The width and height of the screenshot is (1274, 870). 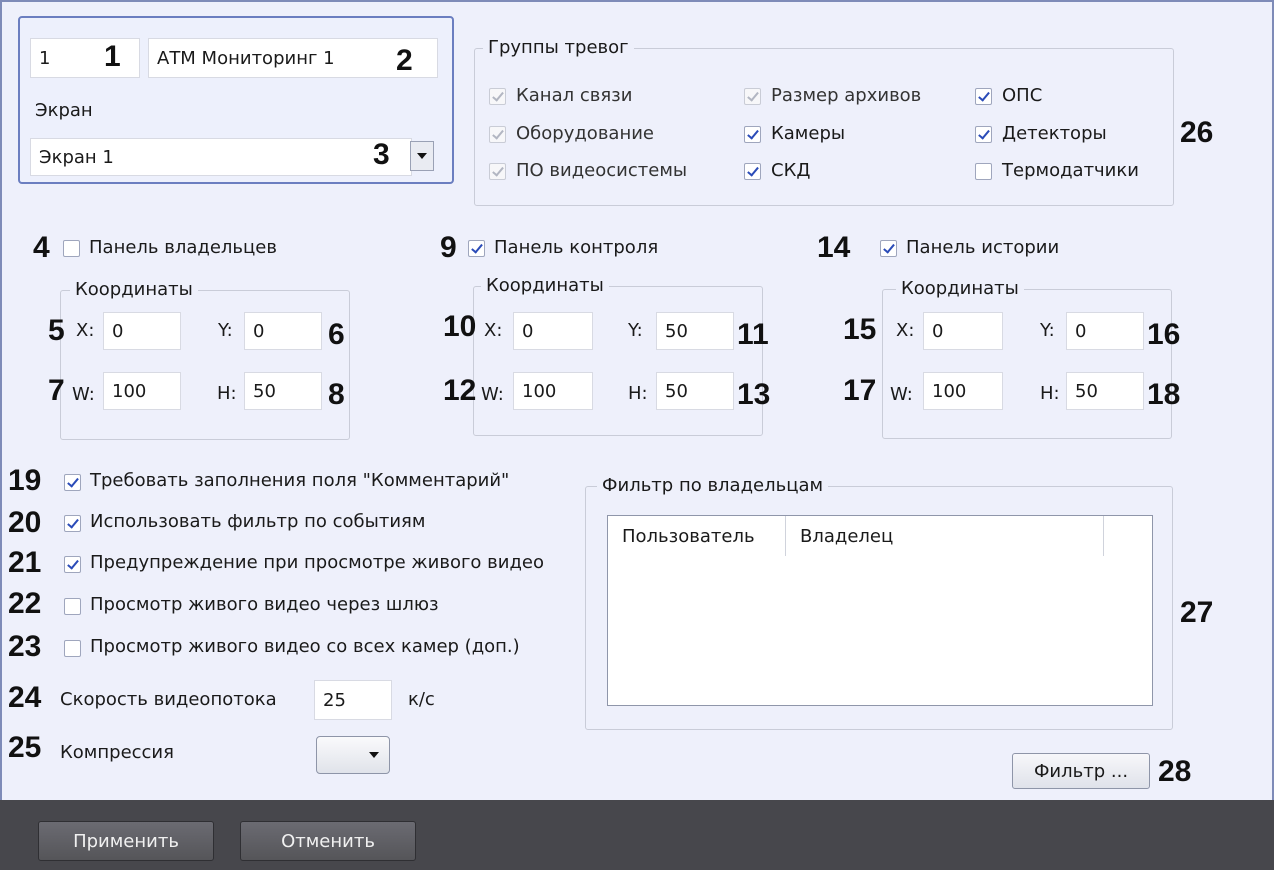 I want to click on owners-coords-title: Координаты, so click(x=134, y=289).